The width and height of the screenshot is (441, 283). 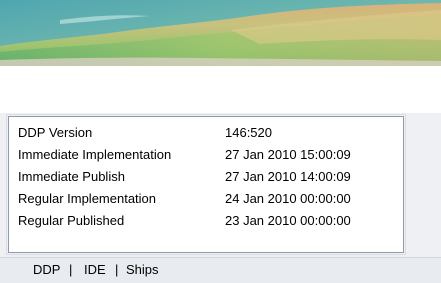 What do you see at coordinates (288, 154) in the screenshot?
I see `info-value: 27 Jan 2010 15:00:09` at bounding box center [288, 154].